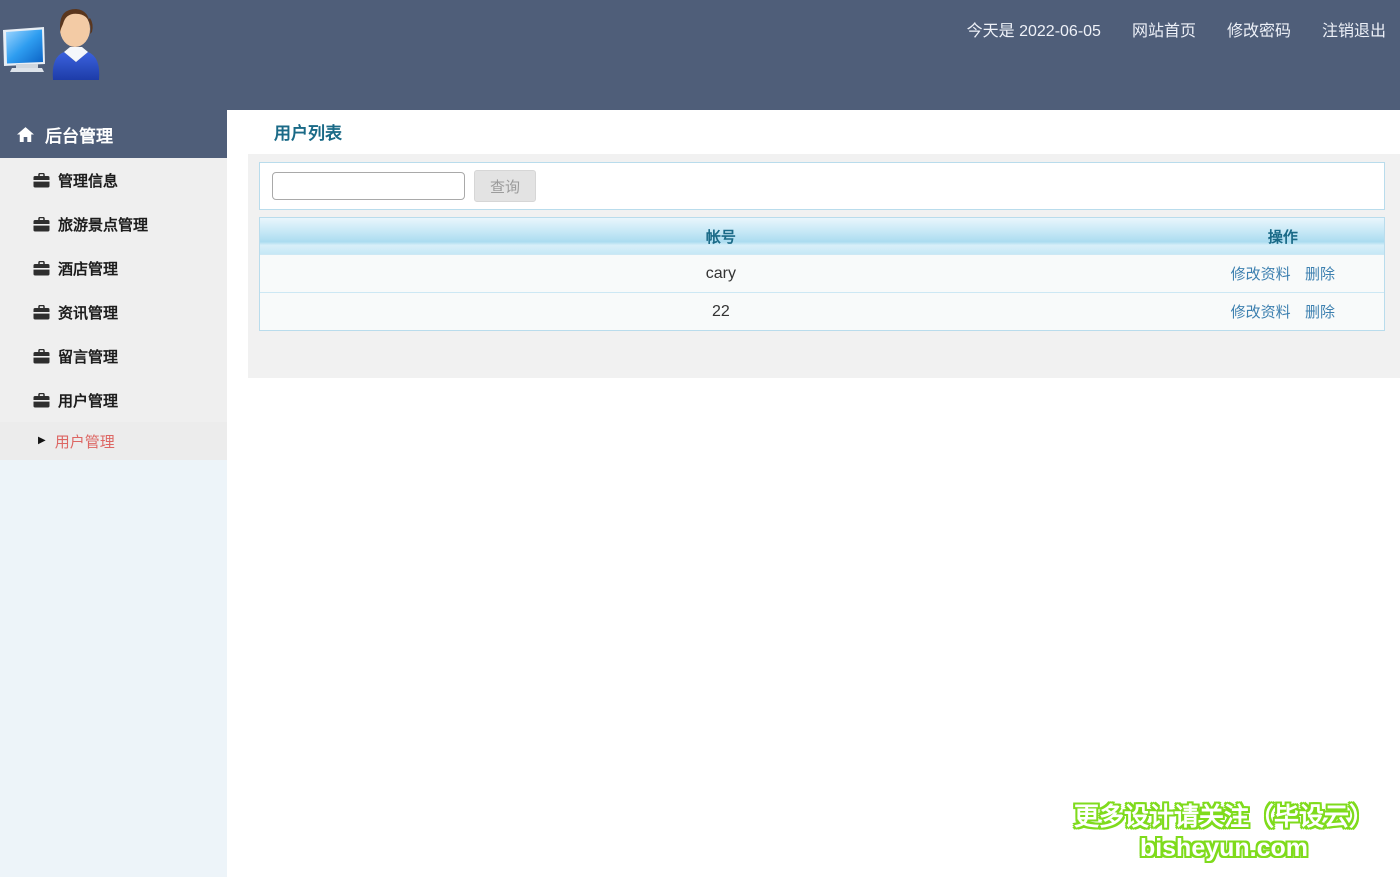 The height and width of the screenshot is (877, 1400). What do you see at coordinates (103, 225) in the screenshot?
I see `sidebar-item-label: 旅游景点管理` at bounding box center [103, 225].